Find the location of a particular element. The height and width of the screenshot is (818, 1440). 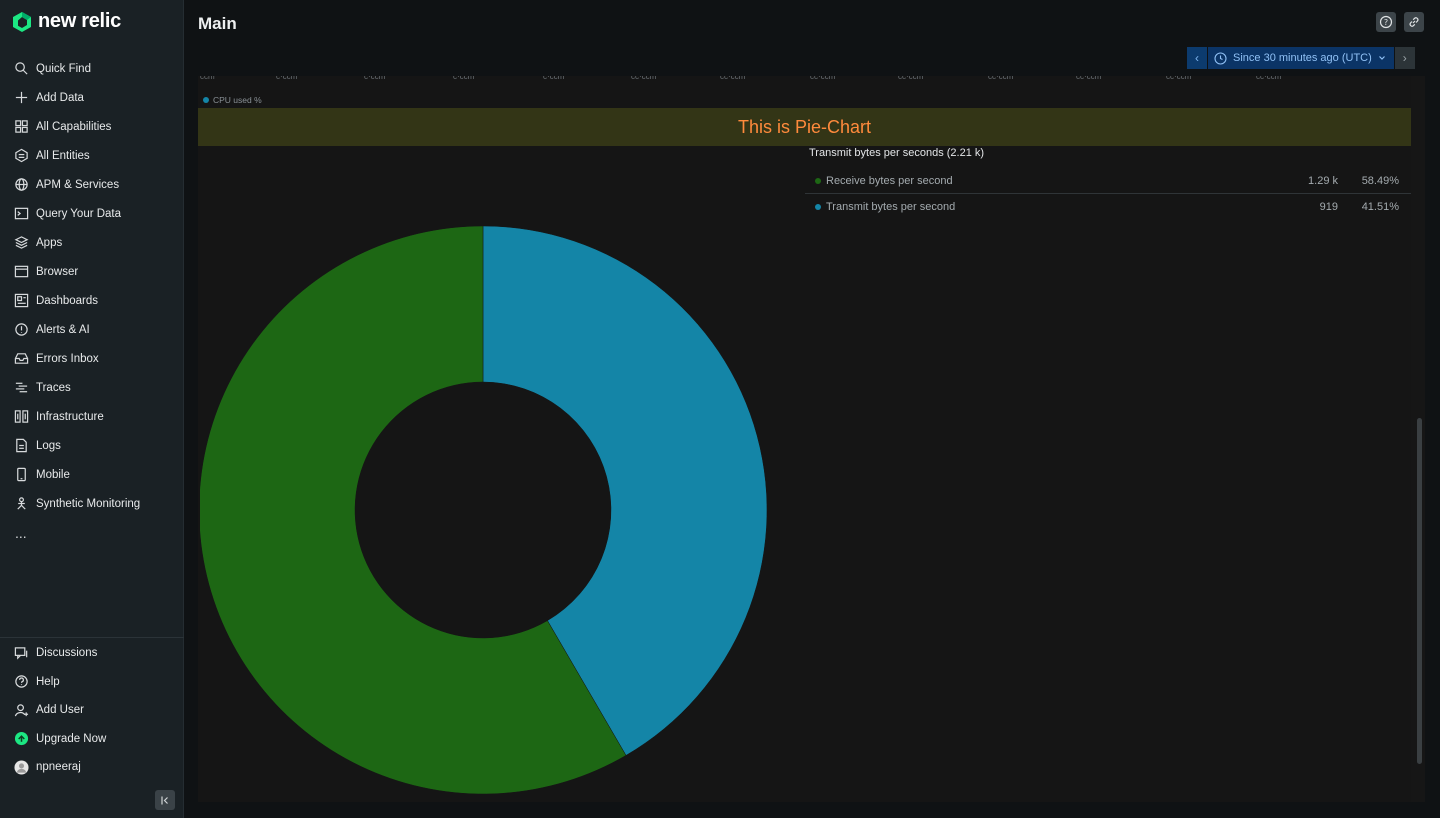

add-user-icon is located at coordinates (21, 710).